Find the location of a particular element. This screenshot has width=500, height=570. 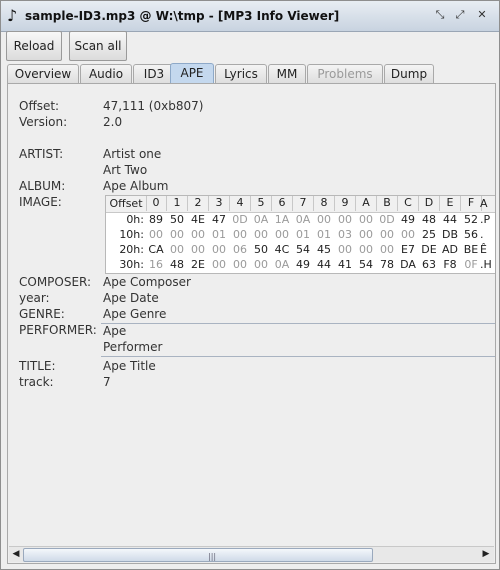

hex-col-header: 2 is located at coordinates (198, 203).